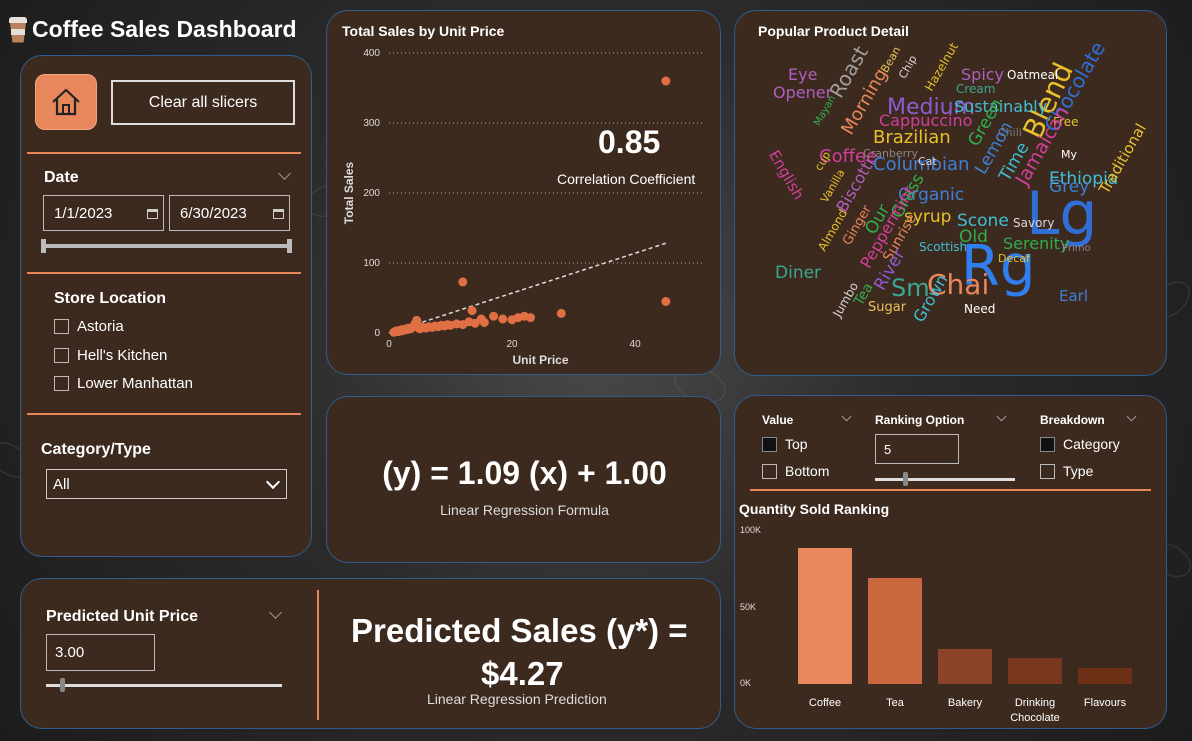 The height and width of the screenshot is (741, 1192). Describe the element at coordinates (976, 89) in the screenshot. I see `wordcloud-word: Cream` at that location.